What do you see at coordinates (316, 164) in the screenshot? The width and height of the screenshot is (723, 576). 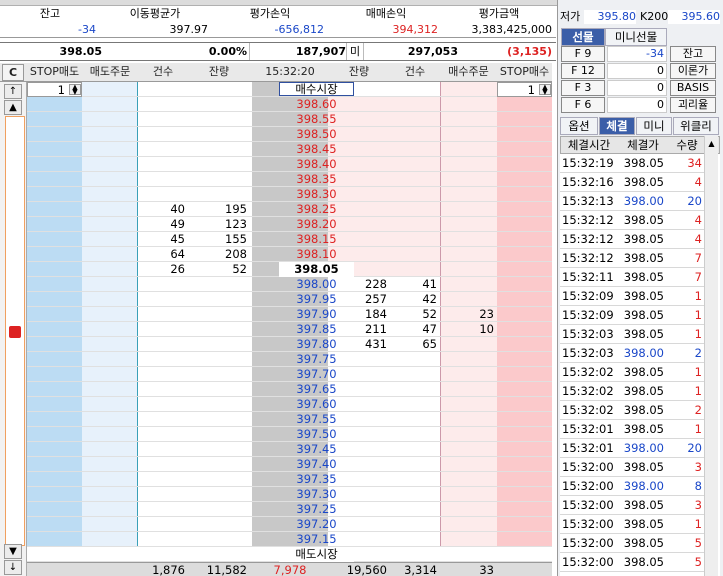 I see `ask-price: 398.40` at bounding box center [316, 164].